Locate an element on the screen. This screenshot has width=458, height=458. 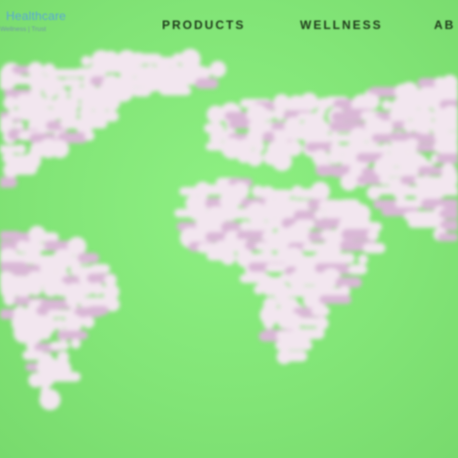
nav-link-products: PRODUCTS is located at coordinates (203, 25).